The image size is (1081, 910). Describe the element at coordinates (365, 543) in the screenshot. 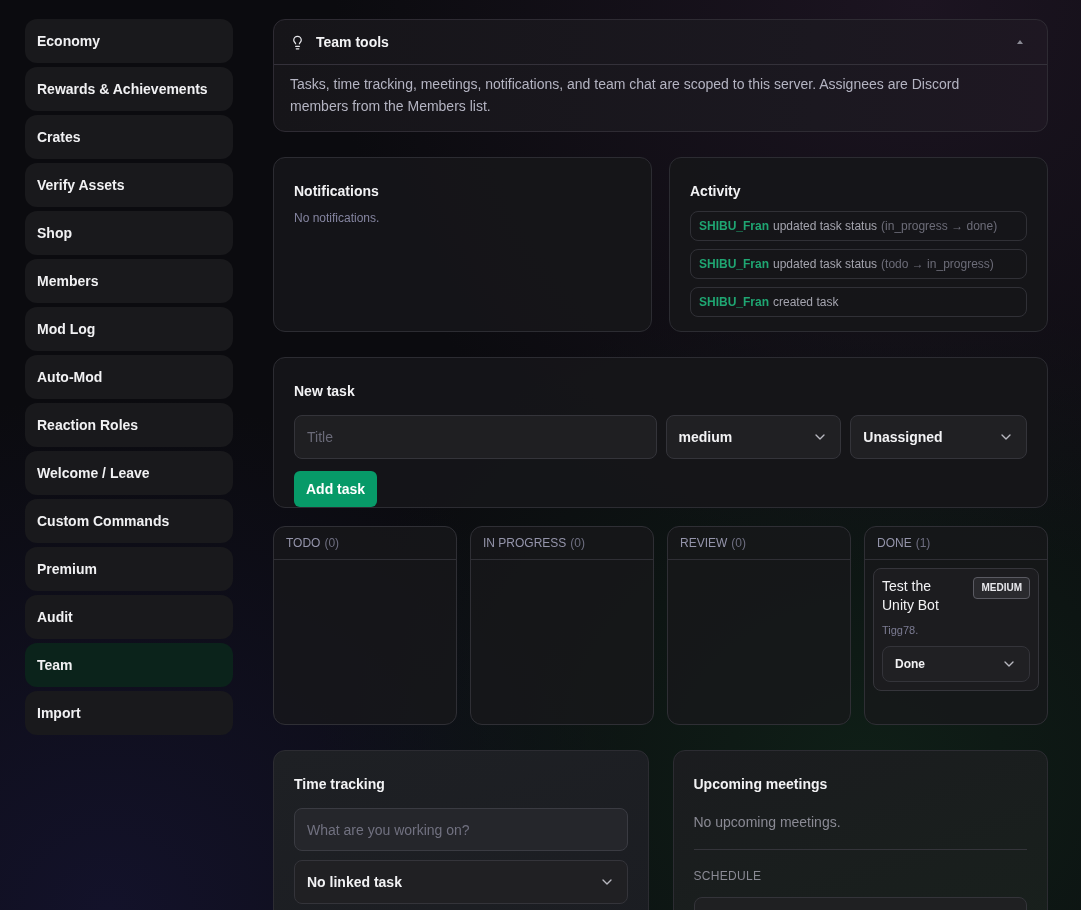

I see `column-header: TODO (0)` at that location.